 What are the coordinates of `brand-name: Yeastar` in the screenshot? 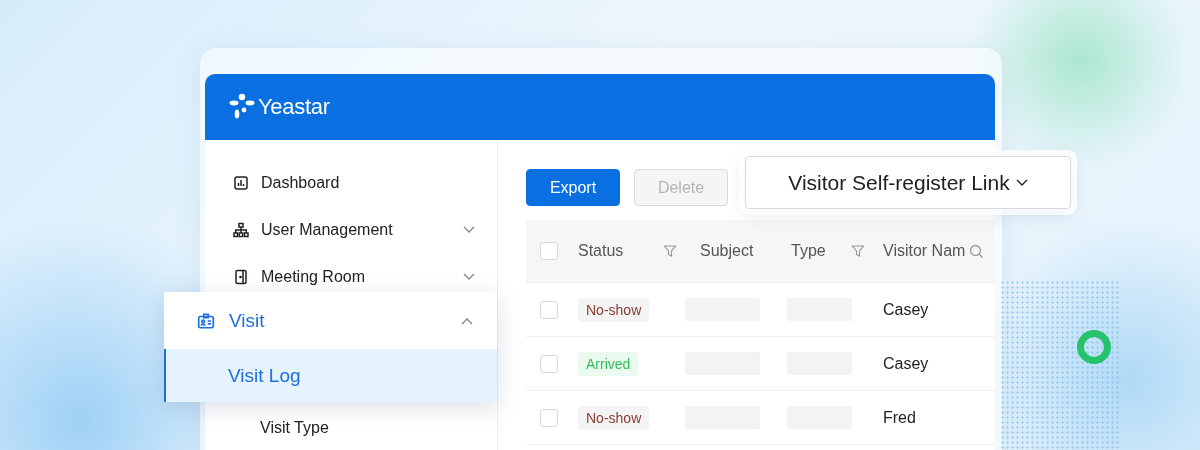 It's located at (294, 107).